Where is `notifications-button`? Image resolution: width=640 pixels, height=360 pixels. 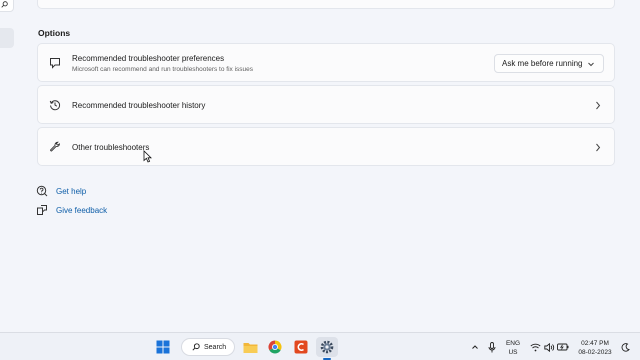
notifications-button is located at coordinates (625, 347).